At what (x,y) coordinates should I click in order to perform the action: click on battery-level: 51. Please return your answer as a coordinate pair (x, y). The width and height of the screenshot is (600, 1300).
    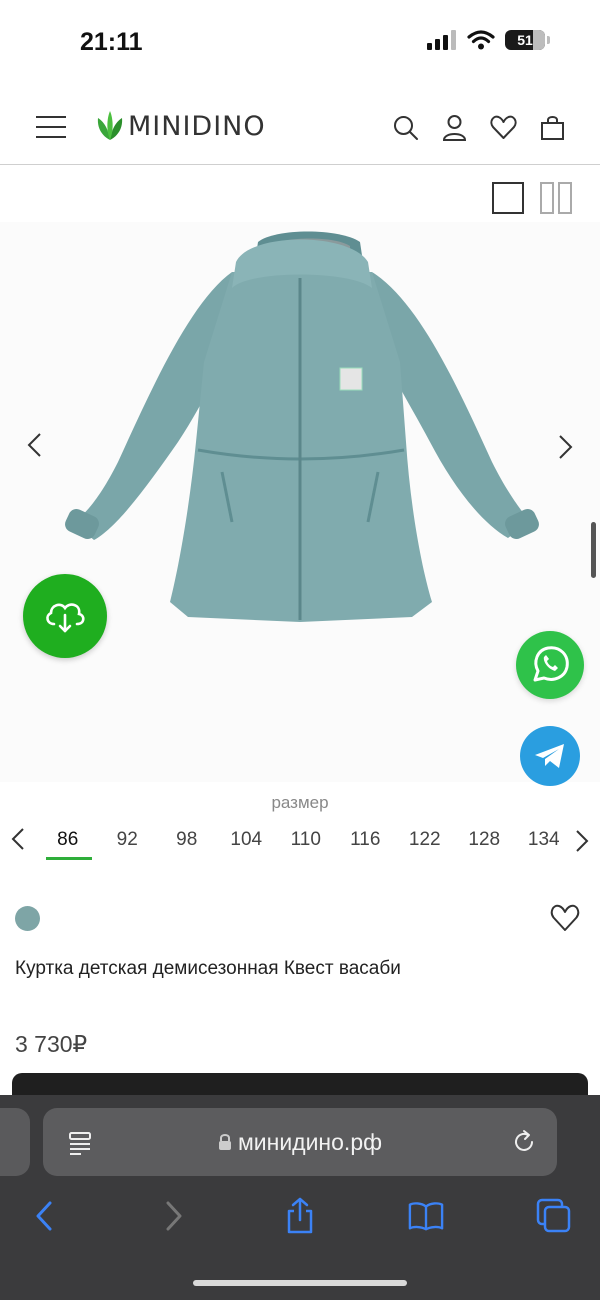
    Looking at the image, I should click on (525, 40).